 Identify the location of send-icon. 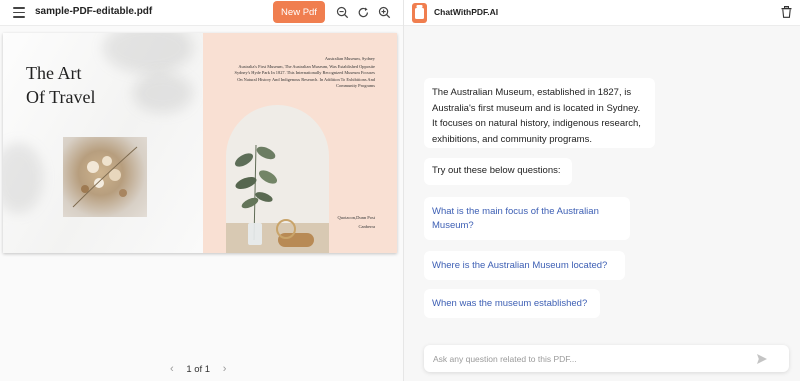
(762, 359).